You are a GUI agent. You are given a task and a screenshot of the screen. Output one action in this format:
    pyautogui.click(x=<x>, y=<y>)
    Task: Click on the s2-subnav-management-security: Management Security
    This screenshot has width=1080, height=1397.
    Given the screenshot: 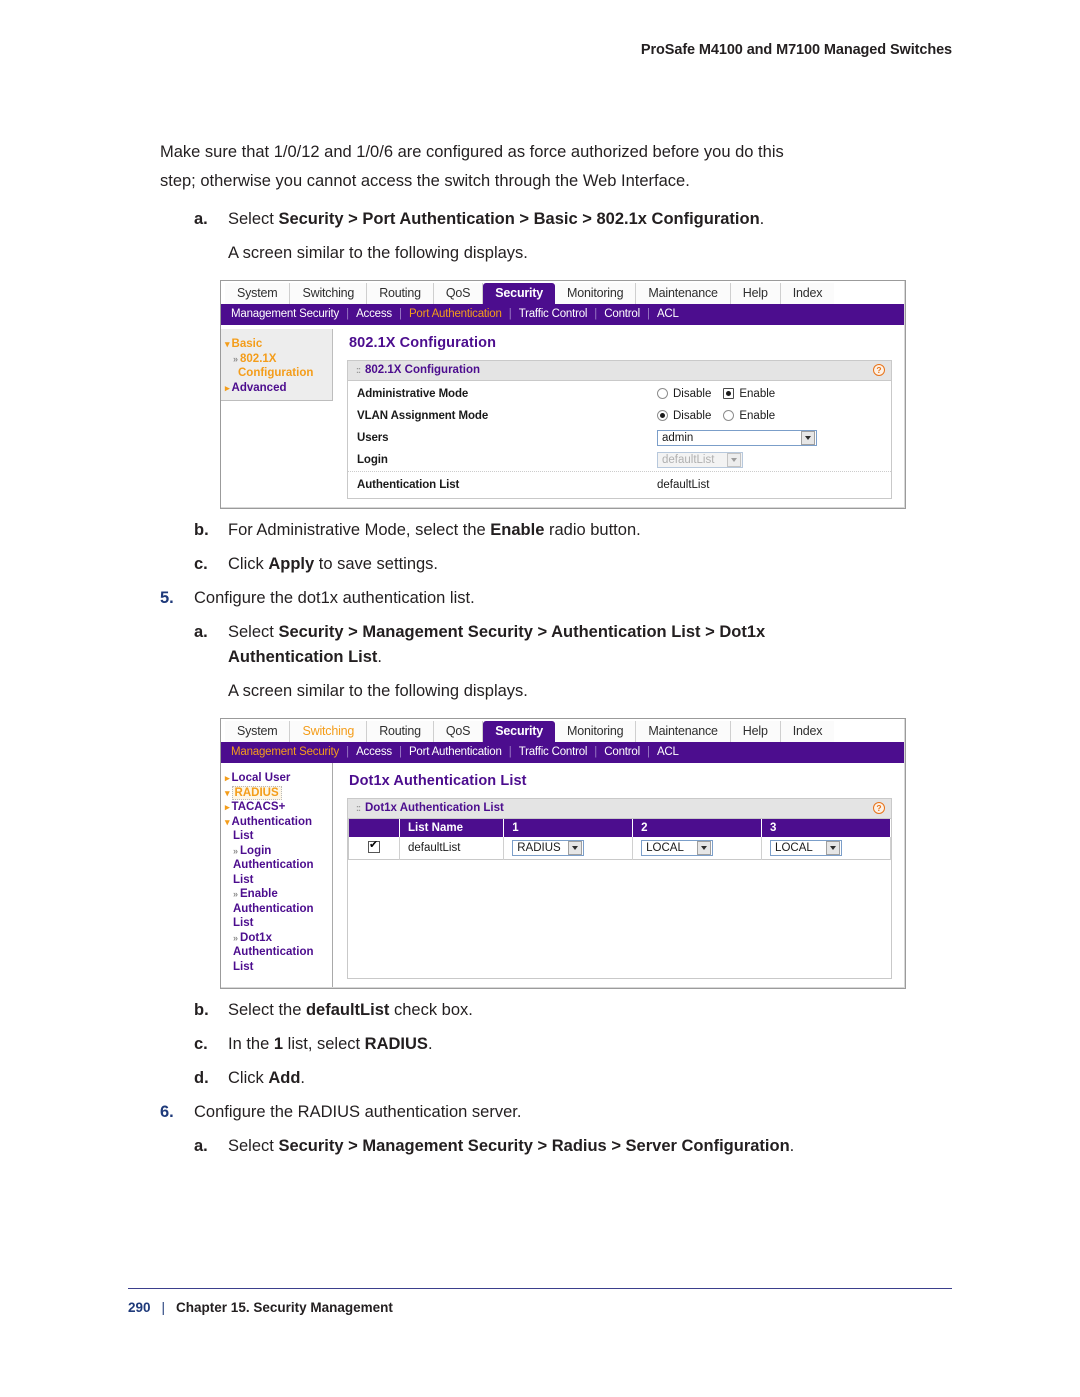 What is the action you would take?
    pyautogui.click(x=287, y=752)
    